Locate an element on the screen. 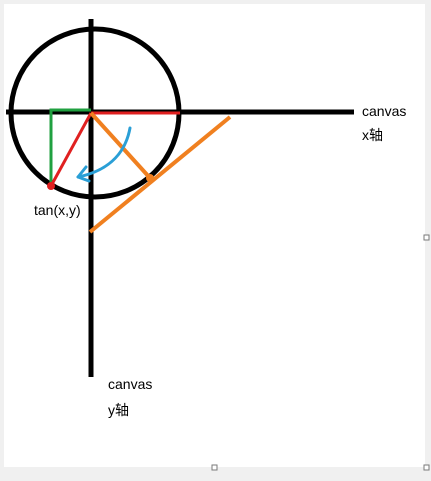 This screenshot has height=481, width=431. point-marker is located at coordinates (51, 186).